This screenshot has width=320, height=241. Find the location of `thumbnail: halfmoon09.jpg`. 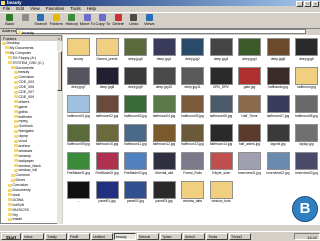

thumbnail: halfmoon09.jpg is located at coordinates (78, 135).